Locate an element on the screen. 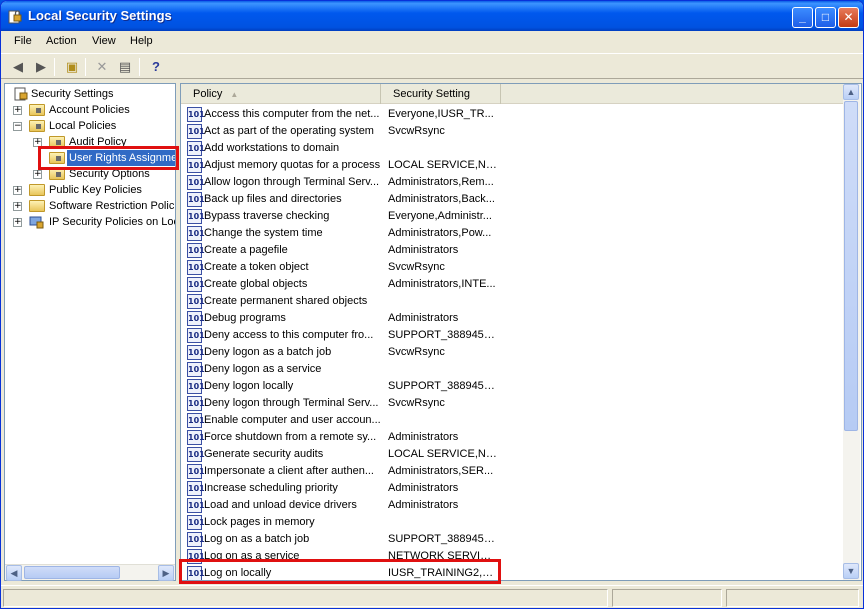 Image resolution: width=864 pixels, height=609 pixels. maximize-button: □ is located at coordinates (825, 17).